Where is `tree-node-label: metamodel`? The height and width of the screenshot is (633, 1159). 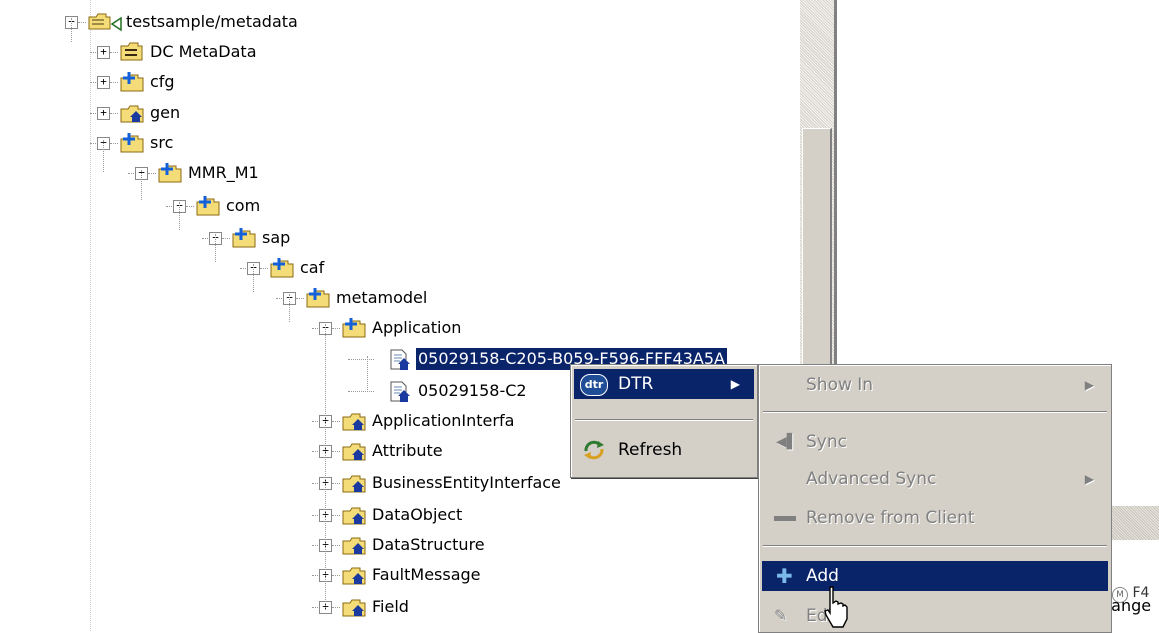 tree-node-label: metamodel is located at coordinates (381, 298).